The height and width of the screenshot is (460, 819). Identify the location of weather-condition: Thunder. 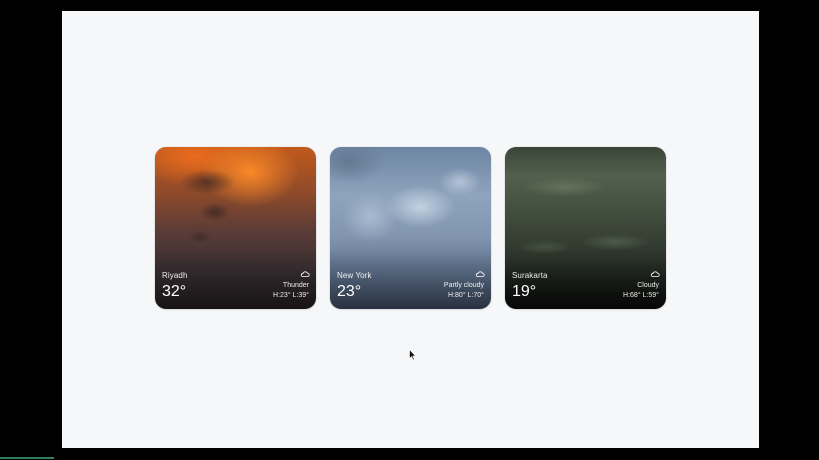
(295, 285).